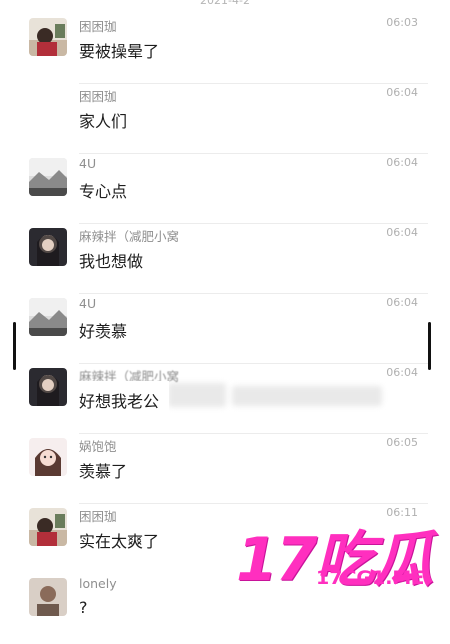 Image resolution: width=450 pixels, height=644 pixels. What do you see at coordinates (111, 260) in the screenshot?
I see `message-text: 我也想做` at bounding box center [111, 260].